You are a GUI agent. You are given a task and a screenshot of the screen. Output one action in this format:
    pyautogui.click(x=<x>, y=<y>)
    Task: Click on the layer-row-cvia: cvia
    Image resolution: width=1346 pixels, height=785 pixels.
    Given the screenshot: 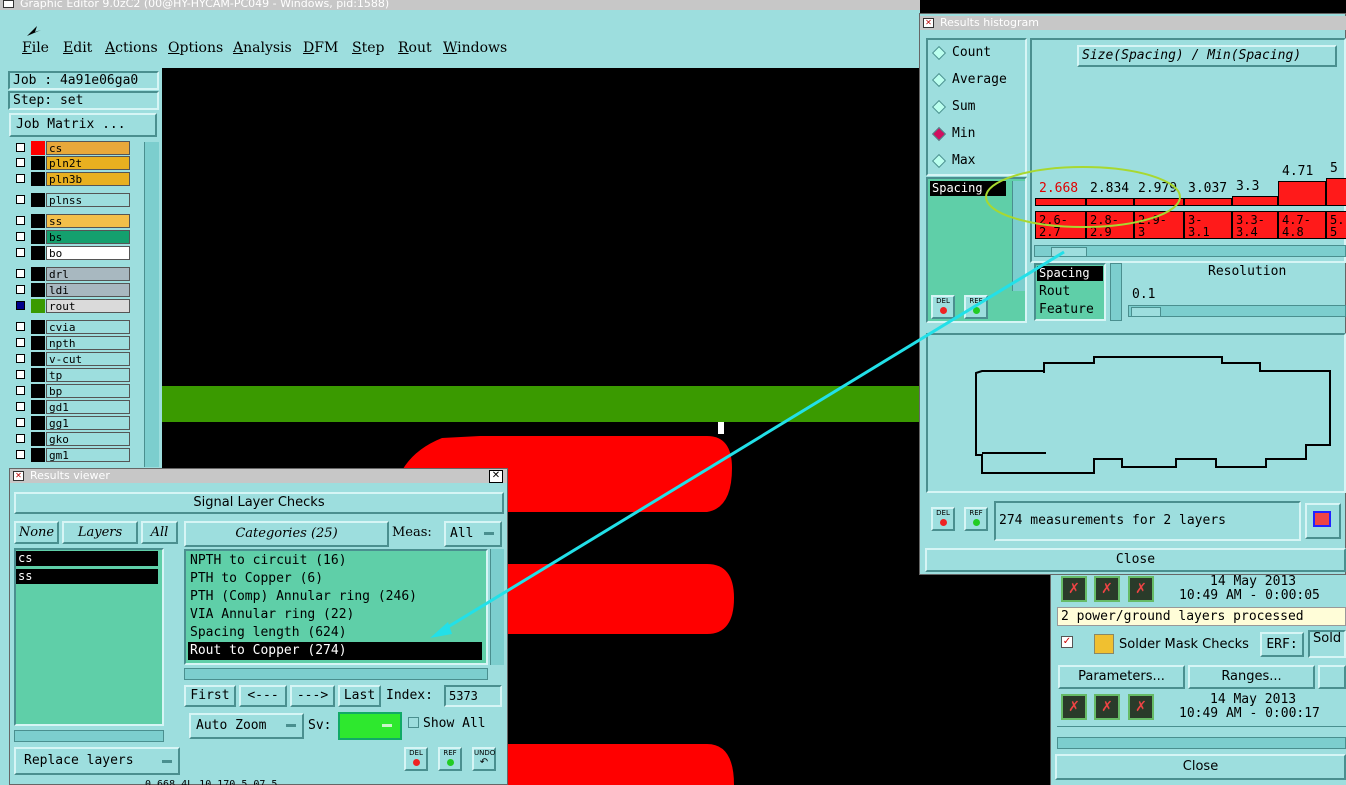 What is the action you would take?
    pyautogui.click(x=72, y=327)
    